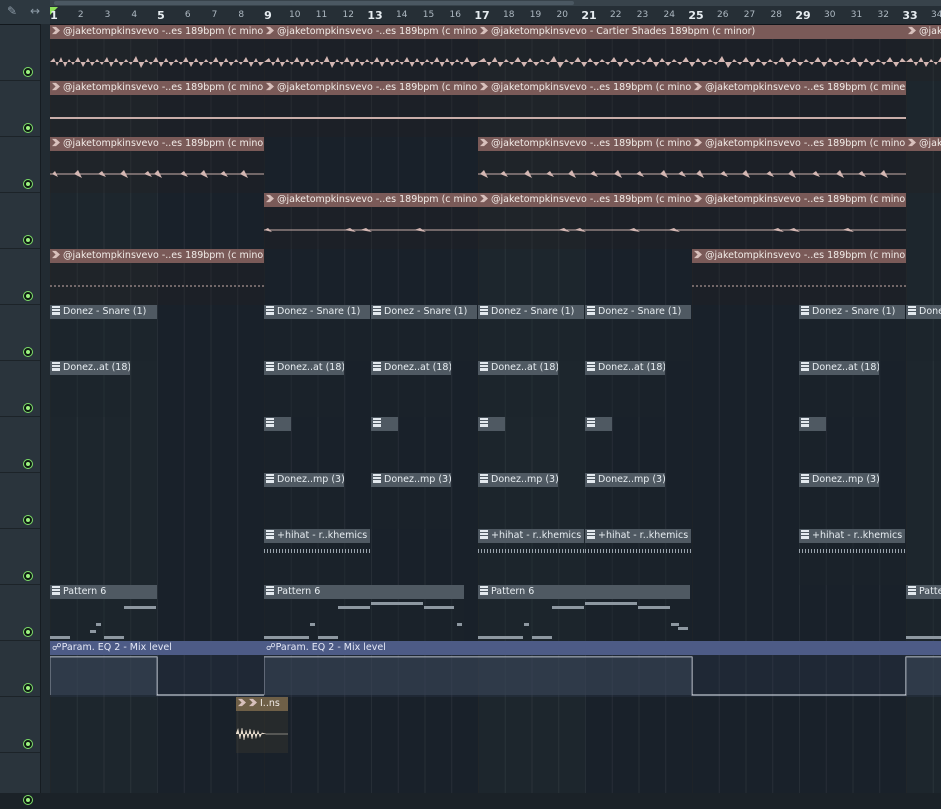 The image size is (941, 809). Describe the element at coordinates (35, 11) in the screenshot. I see `resize-arrows-icon: ↔` at that location.